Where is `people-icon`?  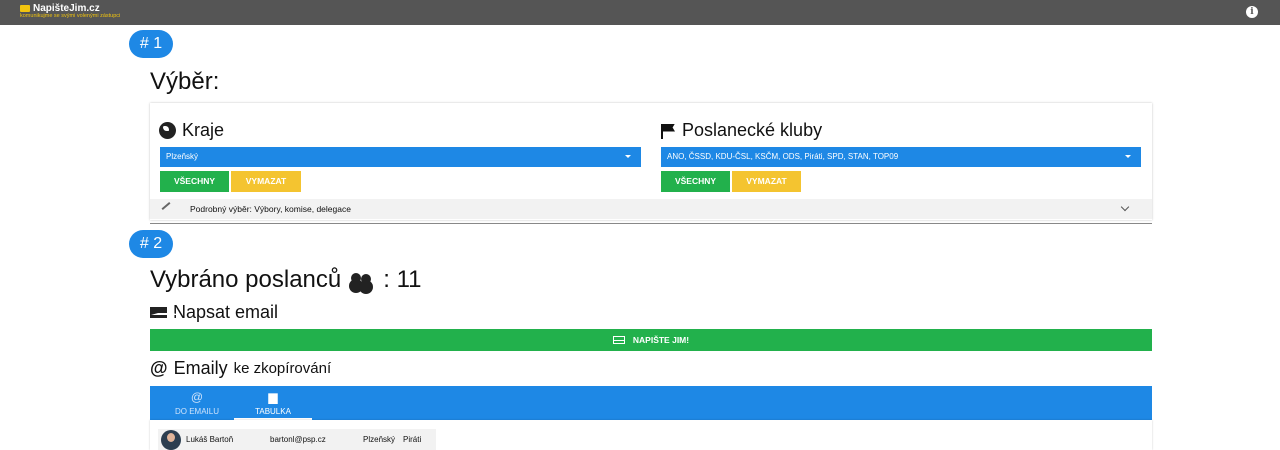 people-icon is located at coordinates (362, 280).